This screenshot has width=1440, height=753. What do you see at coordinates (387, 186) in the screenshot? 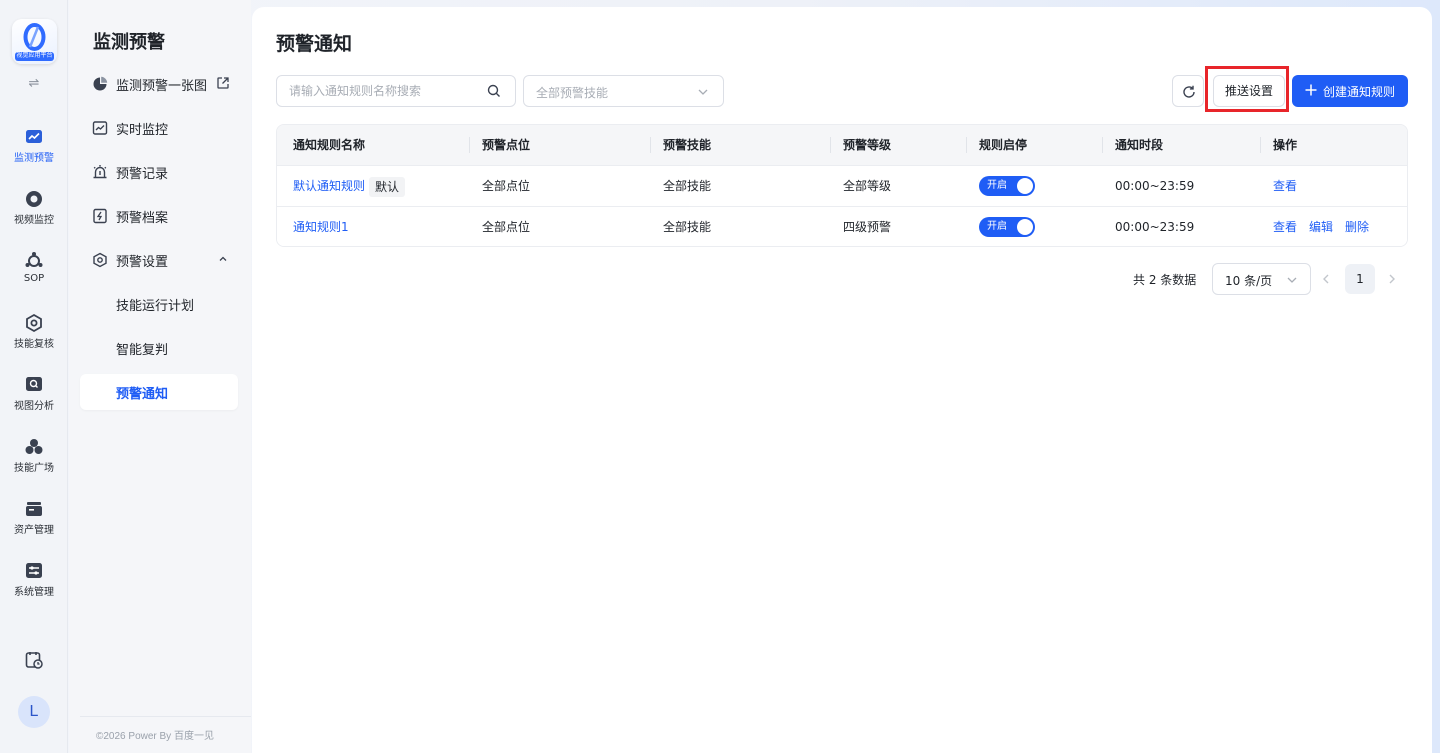
I see `default-tag: 默认` at bounding box center [387, 186].